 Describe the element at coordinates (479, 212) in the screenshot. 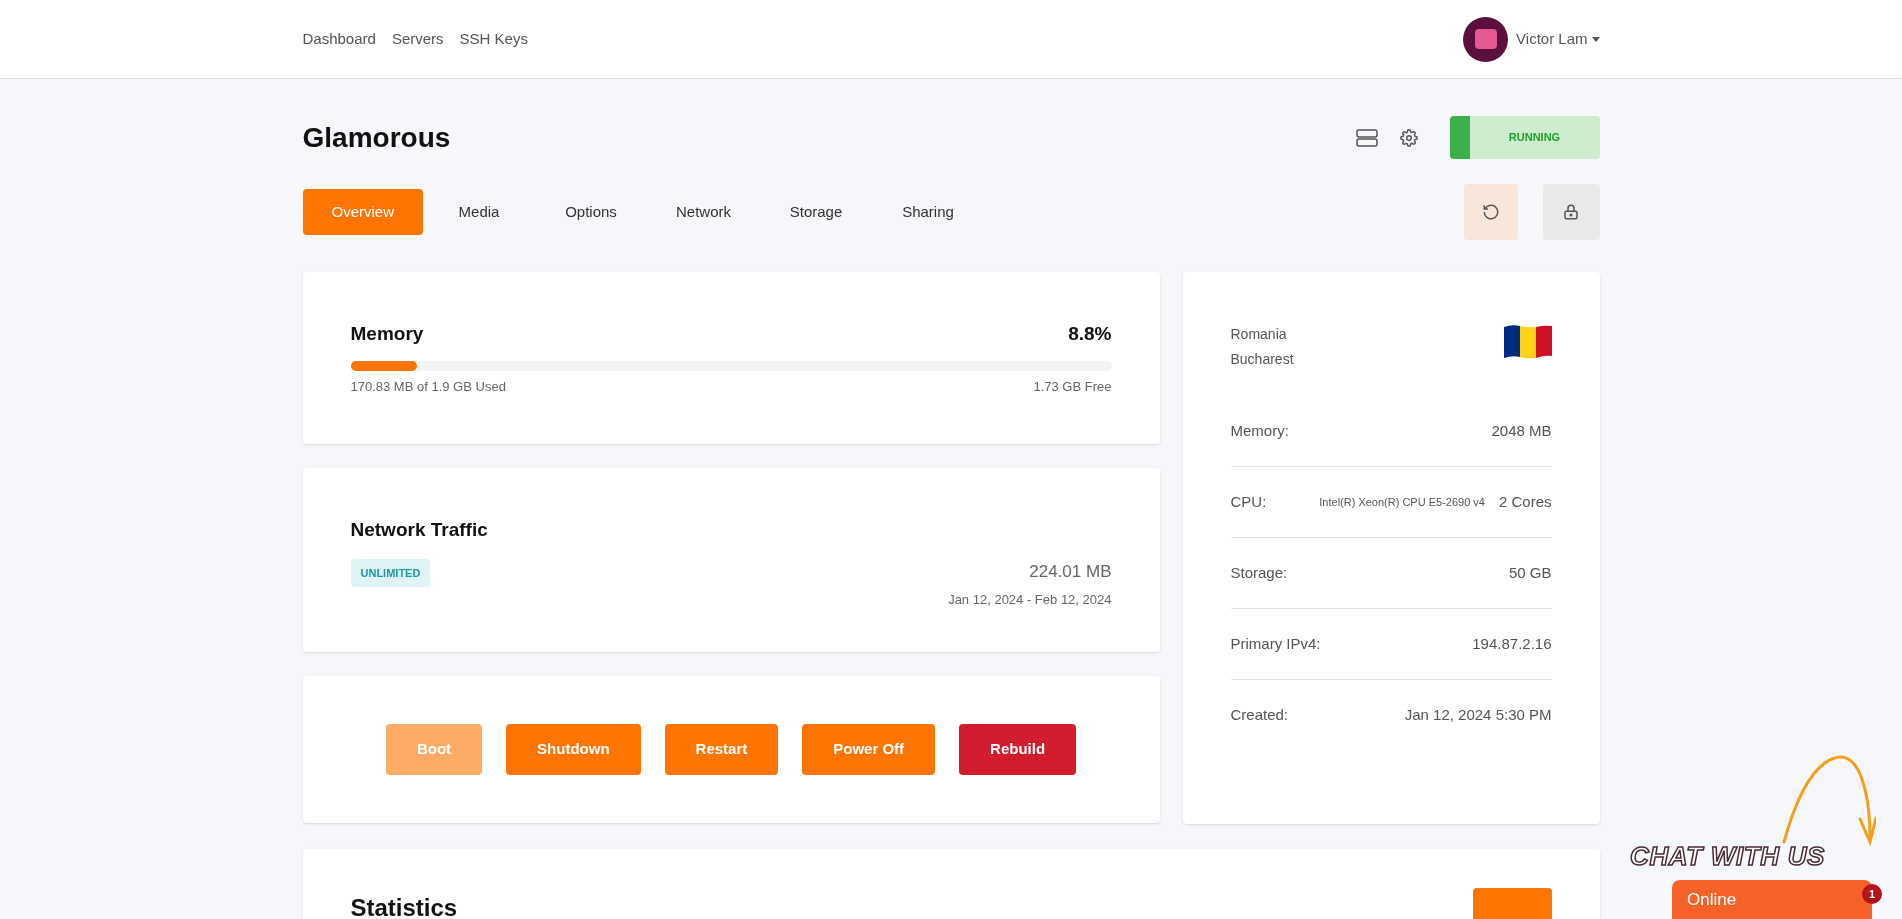

I see `tab: Media` at that location.